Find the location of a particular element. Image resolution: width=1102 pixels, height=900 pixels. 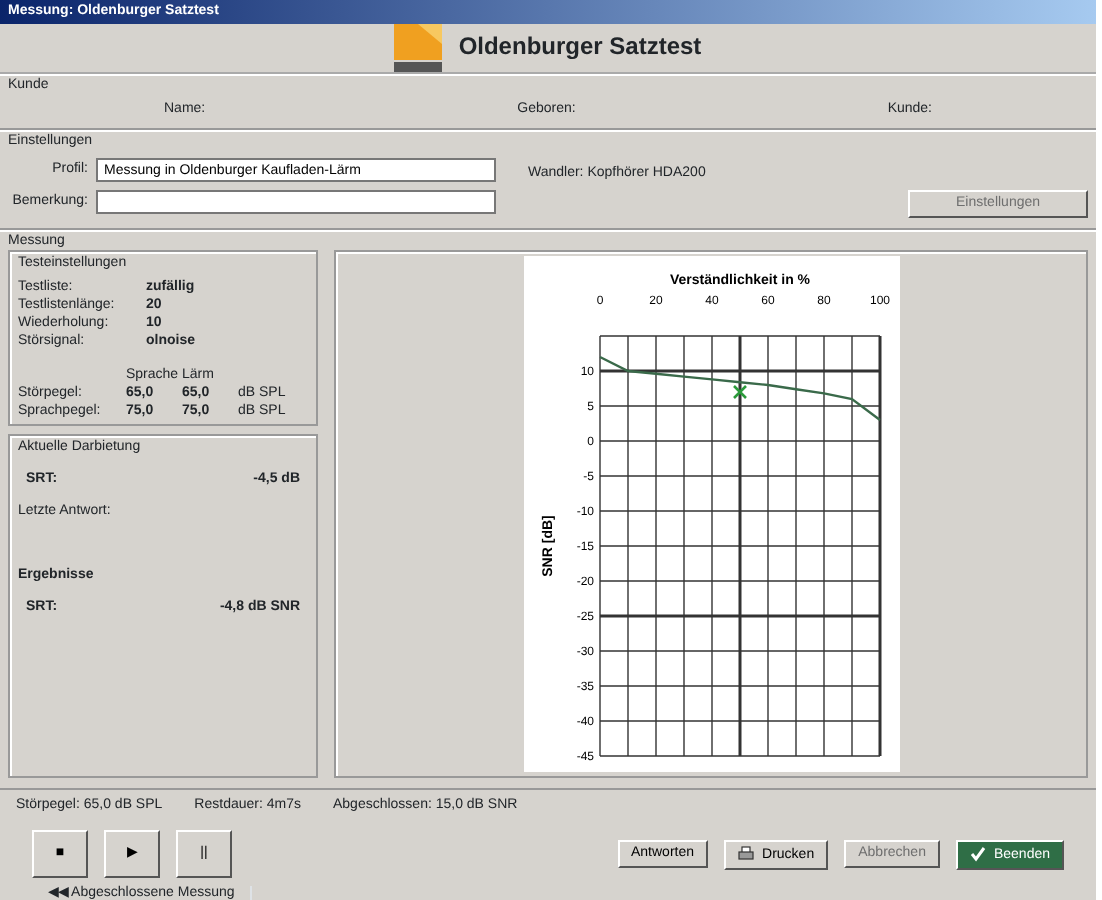

check-icon is located at coordinates (977, 853).